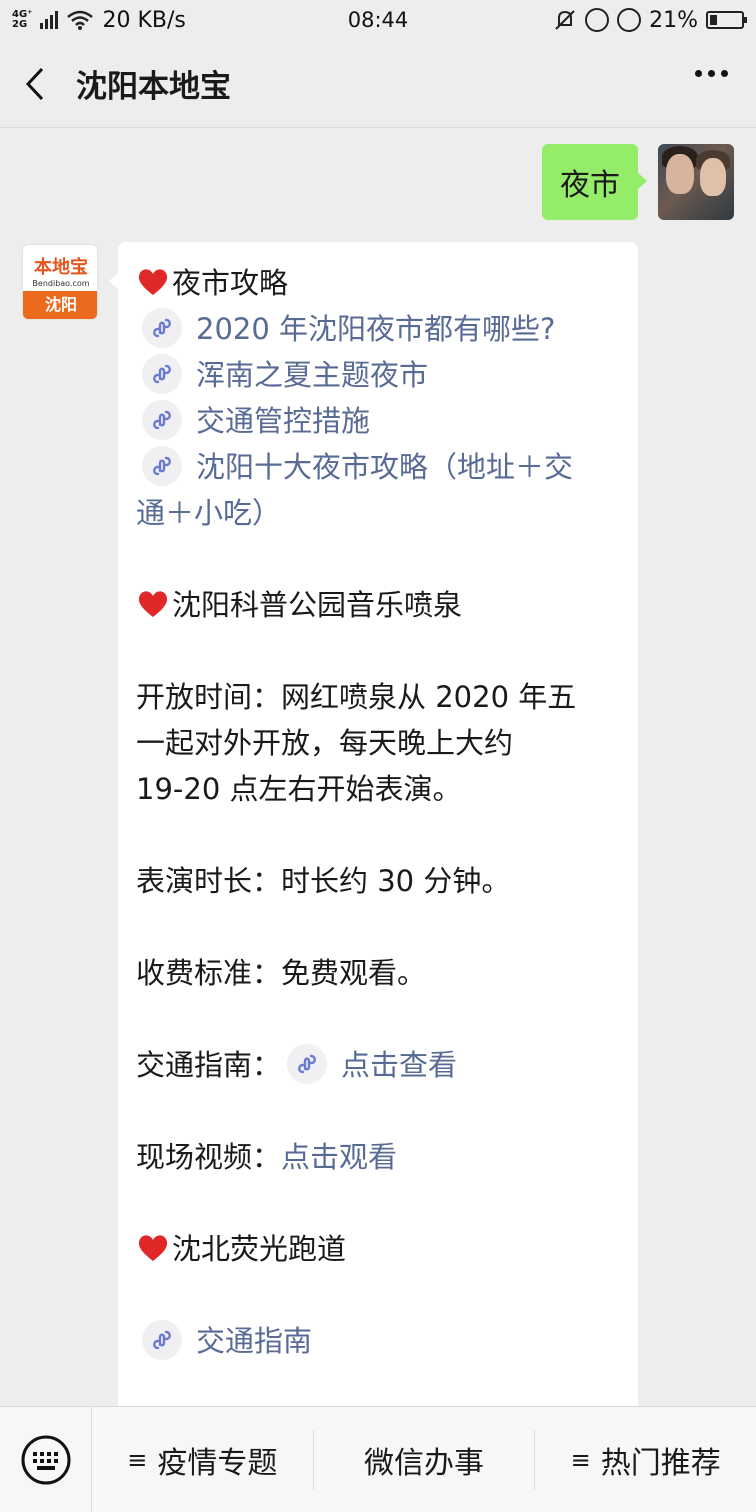 Image resolution: width=756 pixels, height=1512 pixels. I want to click on bottom-menu-bar: ≡ 疫情专题 微信办事 ≡ 热门推荐, so click(378, 1459).